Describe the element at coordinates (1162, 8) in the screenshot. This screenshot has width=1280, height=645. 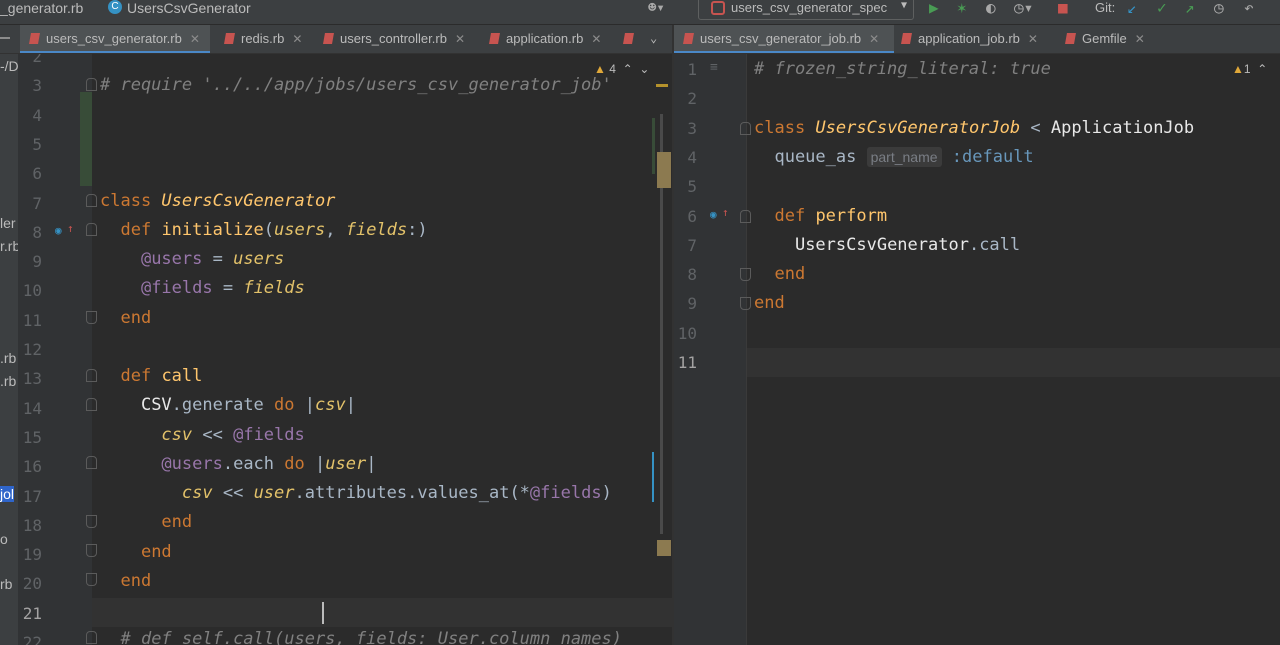
I see `git-commit-icon: ✓` at that location.